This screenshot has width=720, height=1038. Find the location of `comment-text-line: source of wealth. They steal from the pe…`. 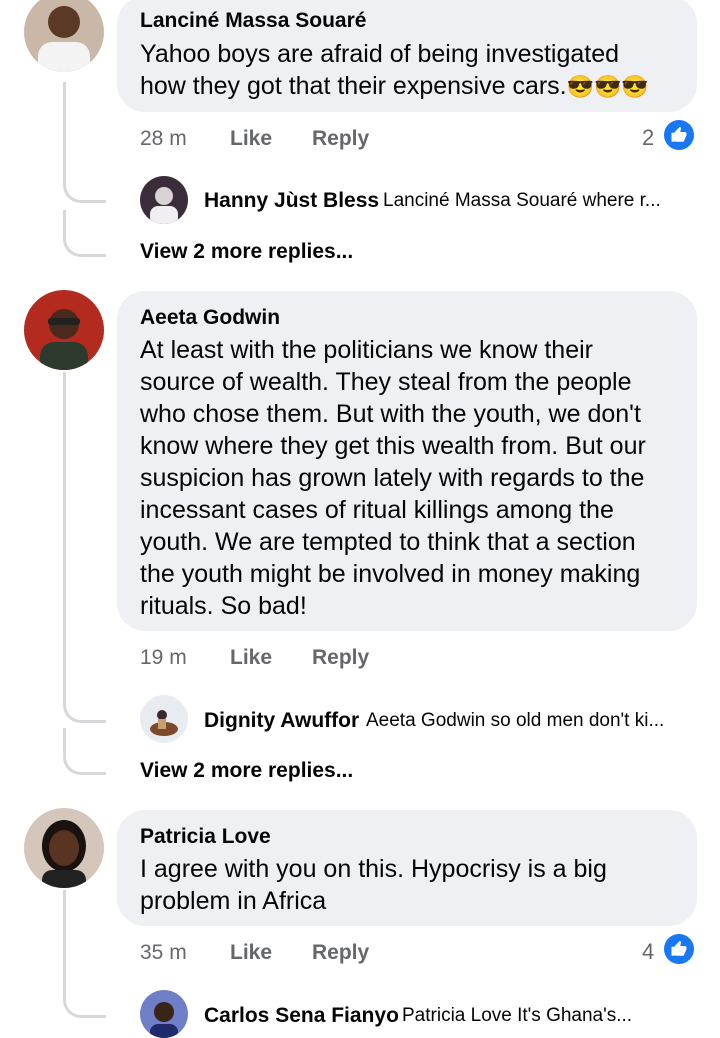

comment-text-line: source of wealth. They steal from the pe… is located at coordinates (386, 382).